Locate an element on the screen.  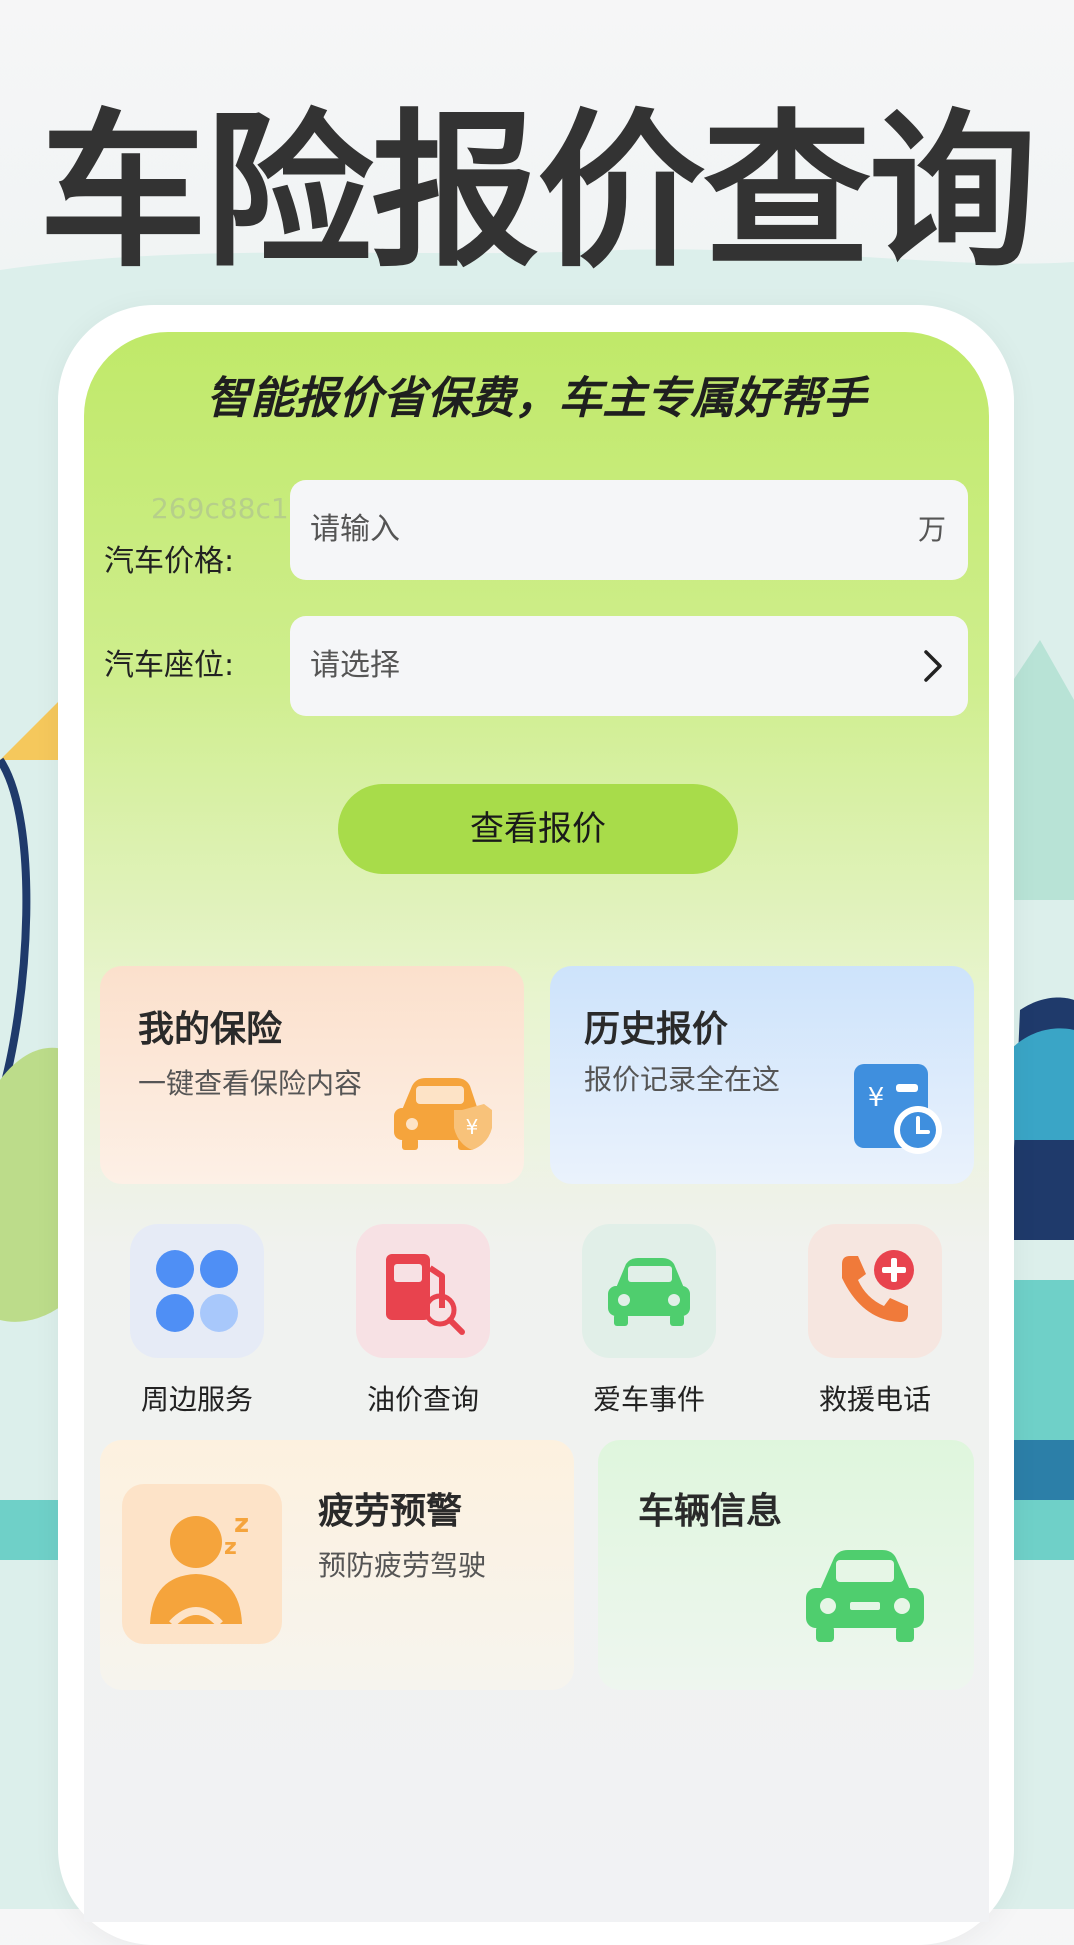
my-insurance-subtitle: 一键查看保险内容 is located at coordinates (250, 1083).